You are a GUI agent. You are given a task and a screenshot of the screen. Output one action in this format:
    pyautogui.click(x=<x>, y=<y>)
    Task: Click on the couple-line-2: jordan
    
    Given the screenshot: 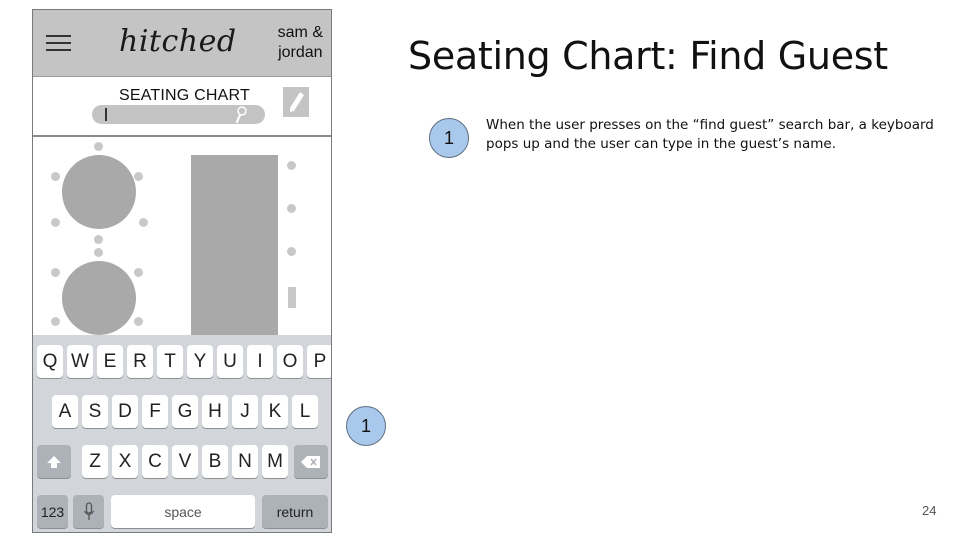 What is the action you would take?
    pyautogui.click(x=300, y=52)
    